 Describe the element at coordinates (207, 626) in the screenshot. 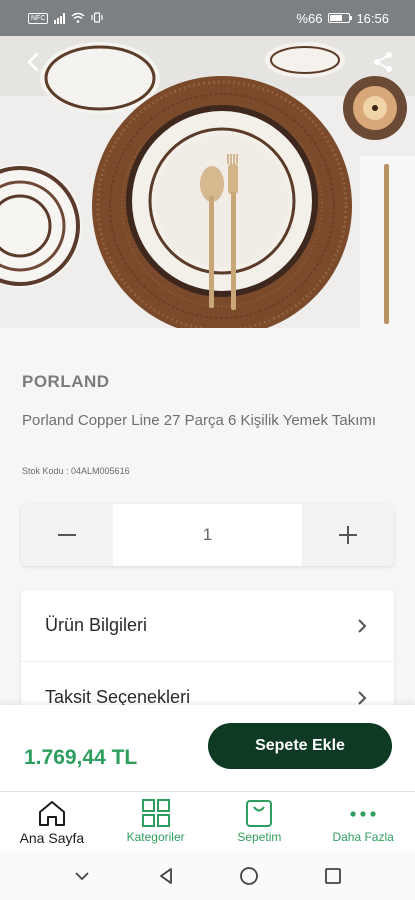

I see `accordion-item-product-info: Ürün Bilgileri` at that location.